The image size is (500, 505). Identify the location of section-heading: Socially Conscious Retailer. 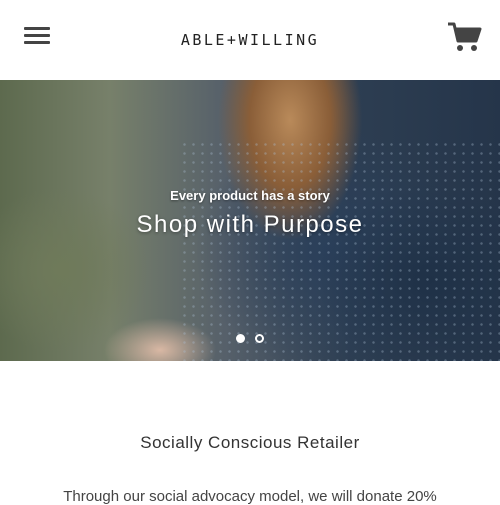
(250, 442).